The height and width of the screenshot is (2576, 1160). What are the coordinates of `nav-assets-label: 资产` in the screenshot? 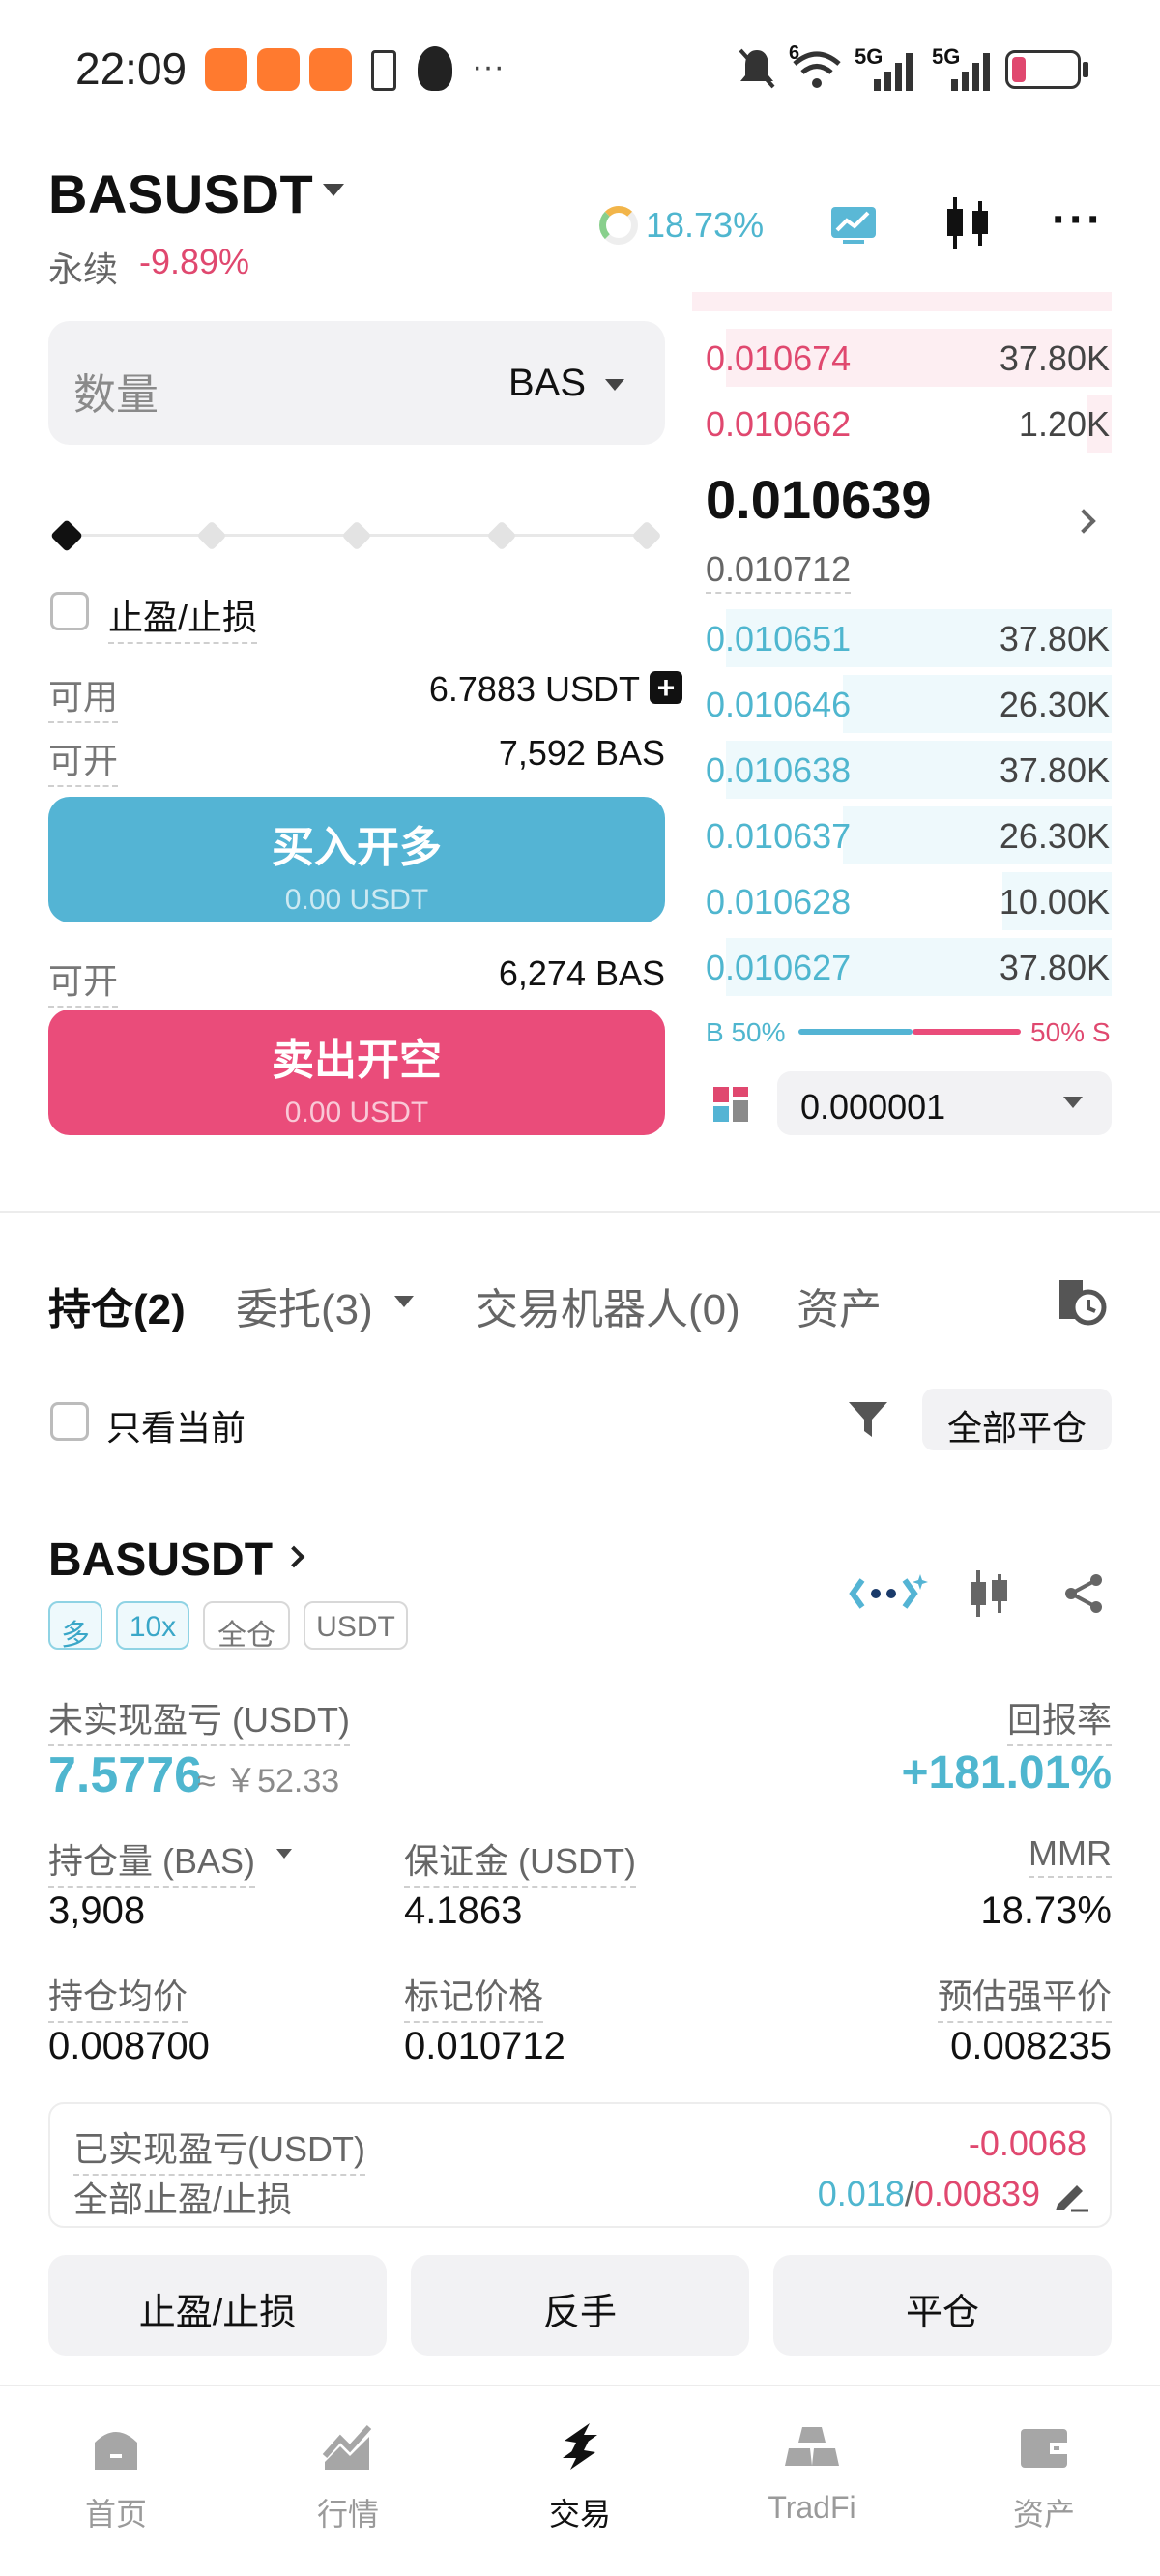 It's located at (1044, 2514).